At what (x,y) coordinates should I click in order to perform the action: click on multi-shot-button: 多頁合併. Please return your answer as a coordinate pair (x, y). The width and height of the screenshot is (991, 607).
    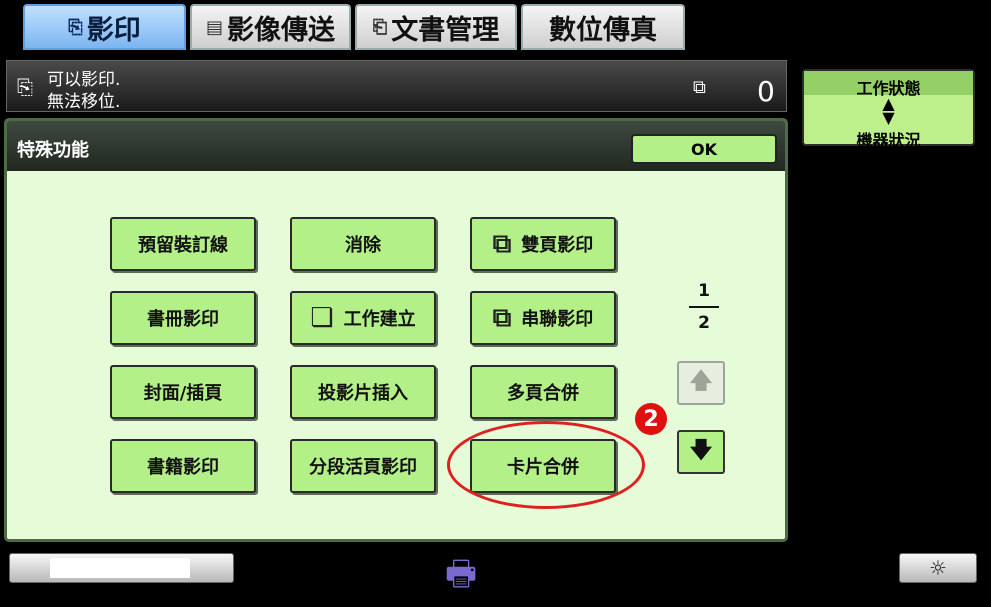
    Looking at the image, I should click on (543, 392).